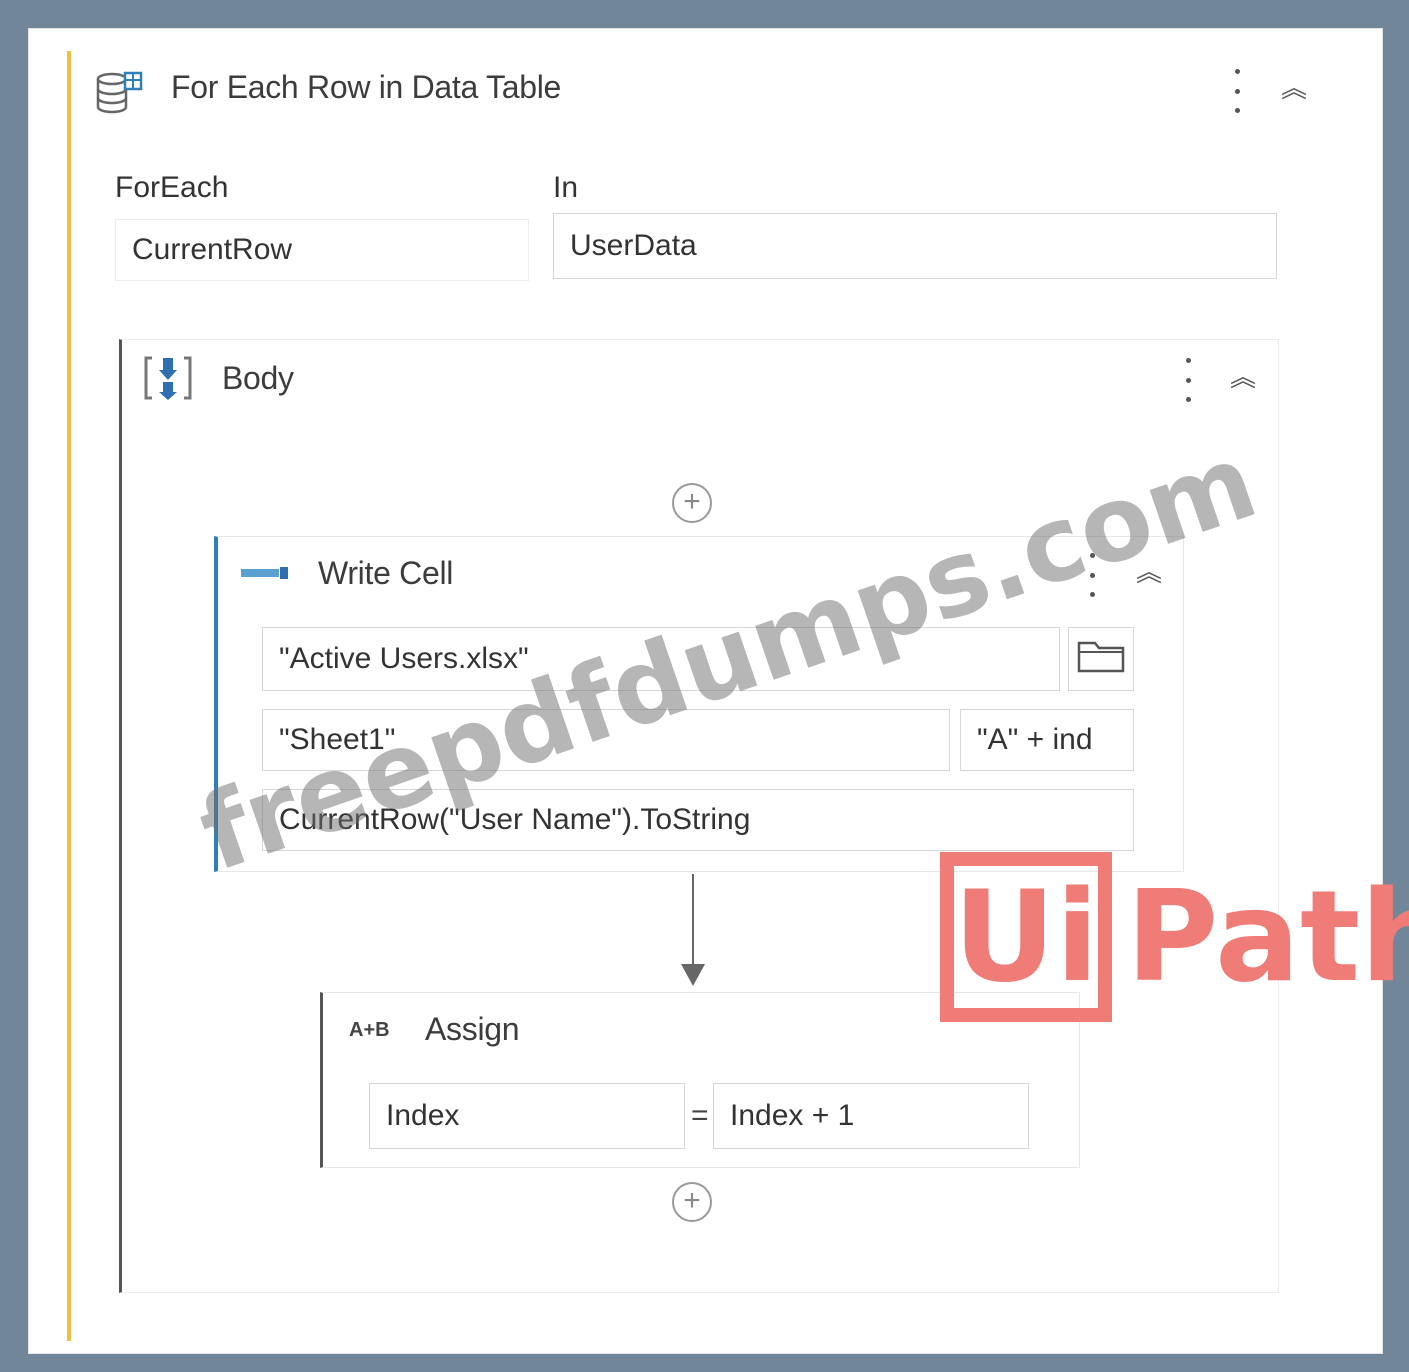  What do you see at coordinates (366, 87) in the screenshot?
I see `activity-title: For Each Row in Data Table` at bounding box center [366, 87].